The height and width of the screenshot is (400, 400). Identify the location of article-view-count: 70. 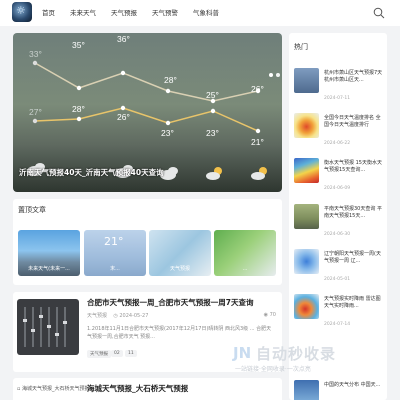
(272, 315).